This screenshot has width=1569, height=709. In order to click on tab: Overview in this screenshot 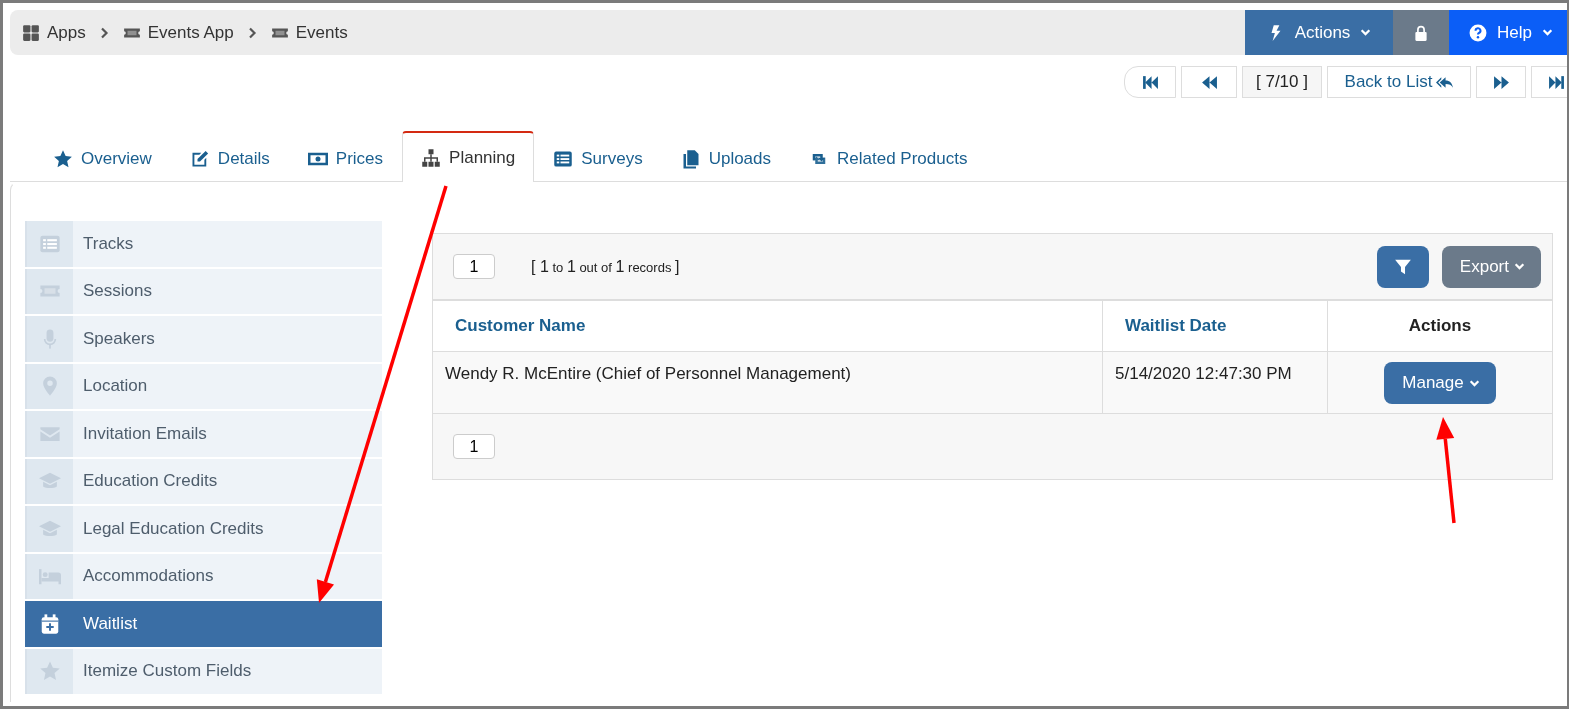, I will do `click(102, 158)`.